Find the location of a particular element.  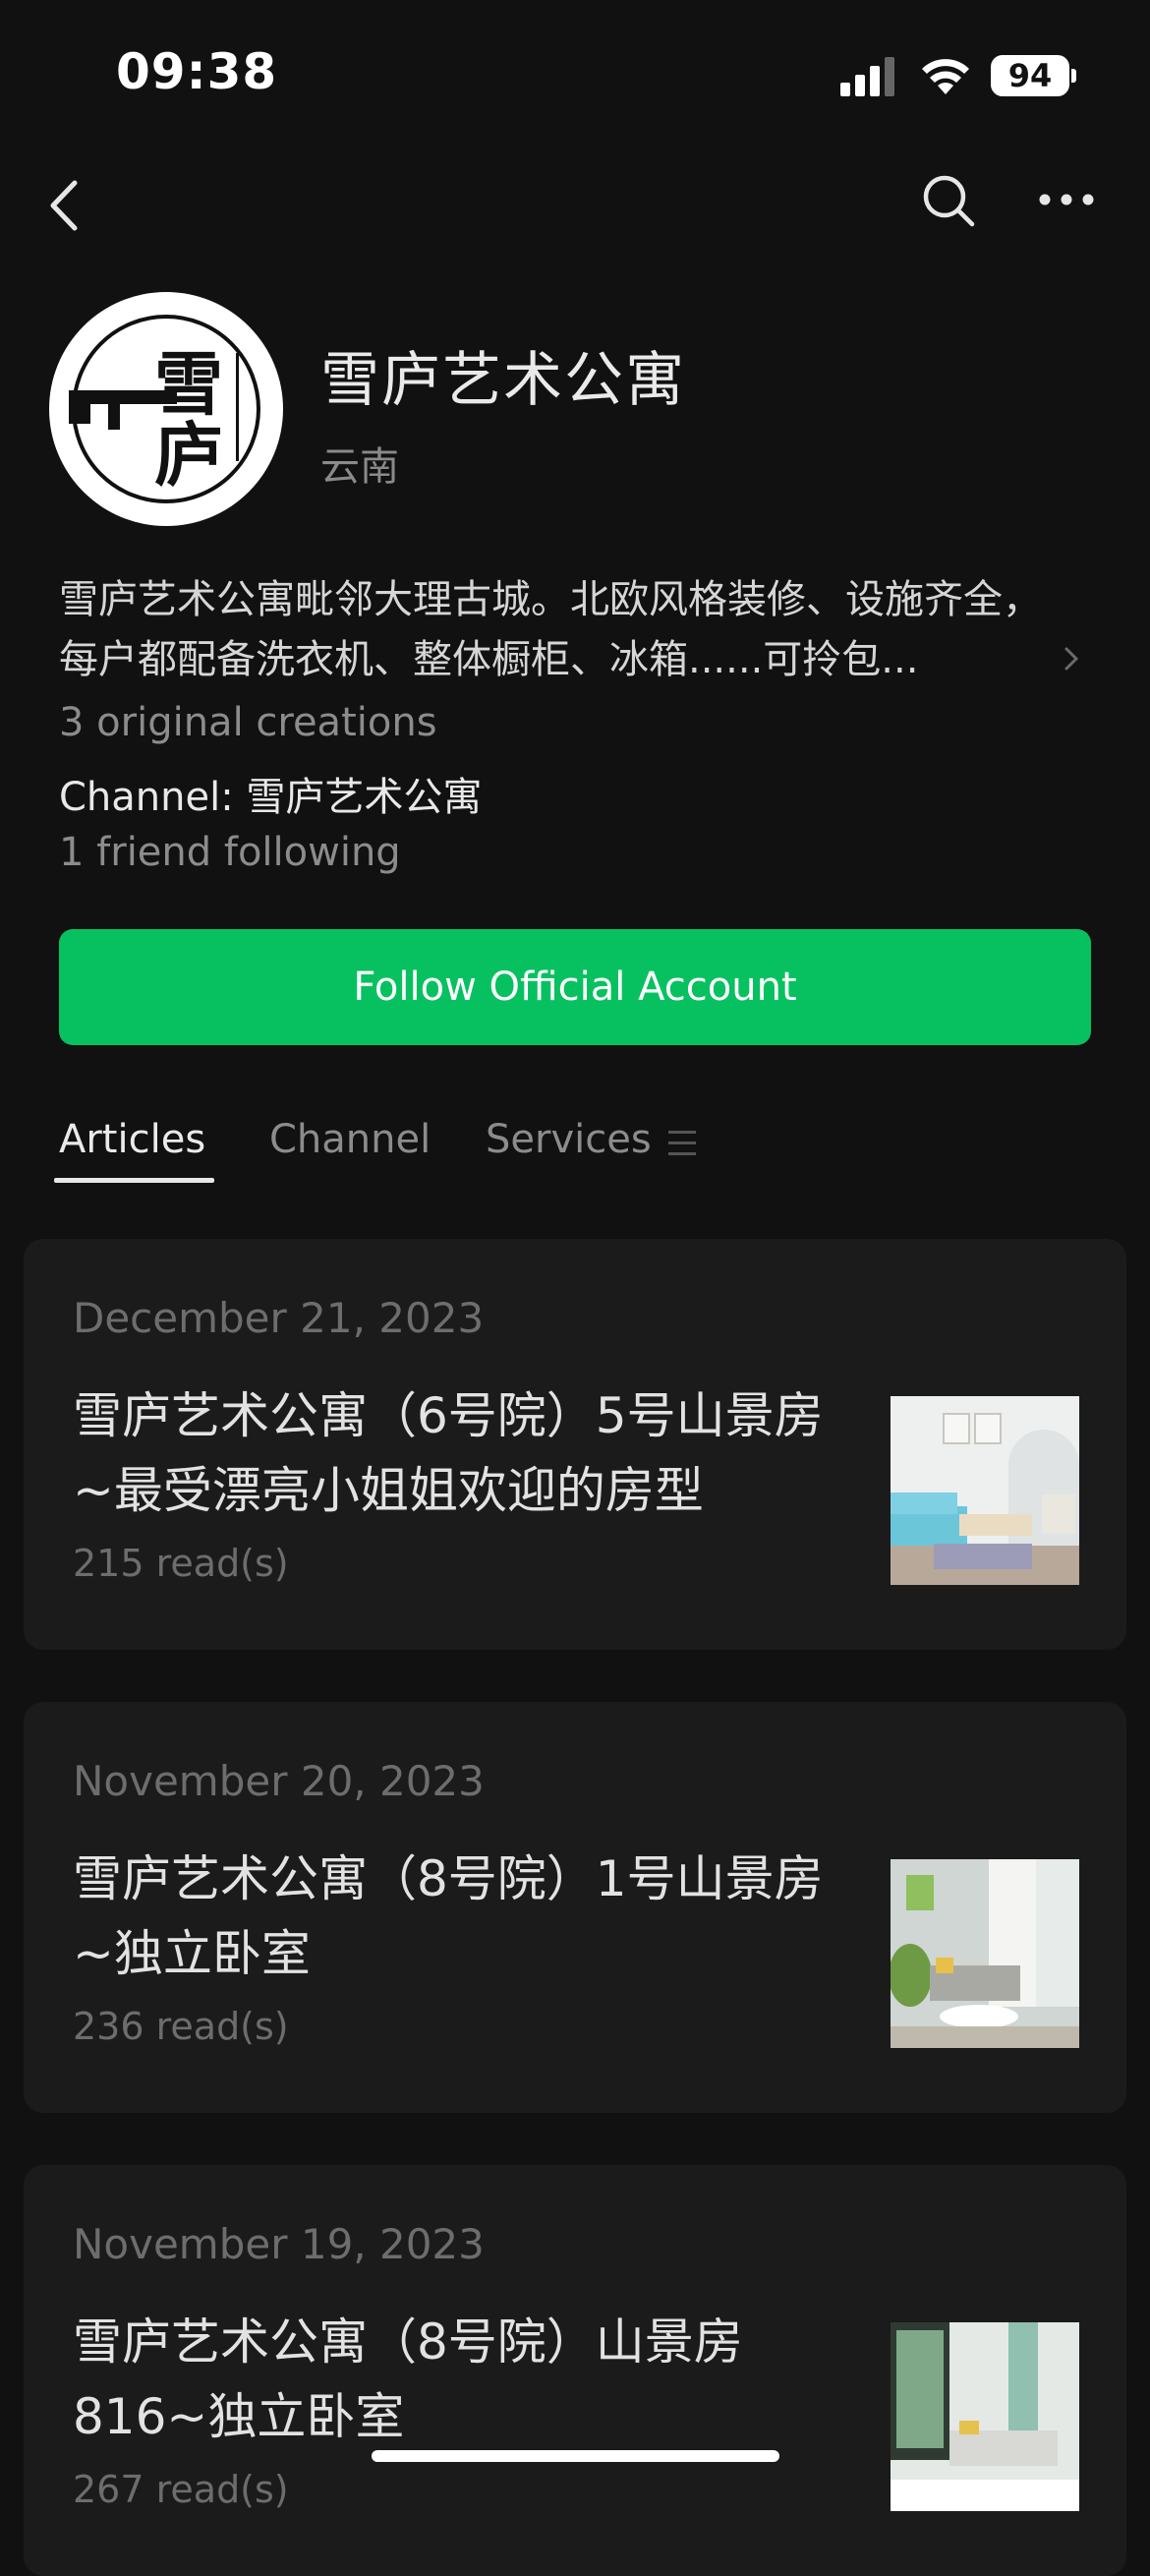

status-bar: 09:38 94 is located at coordinates (575, 73).